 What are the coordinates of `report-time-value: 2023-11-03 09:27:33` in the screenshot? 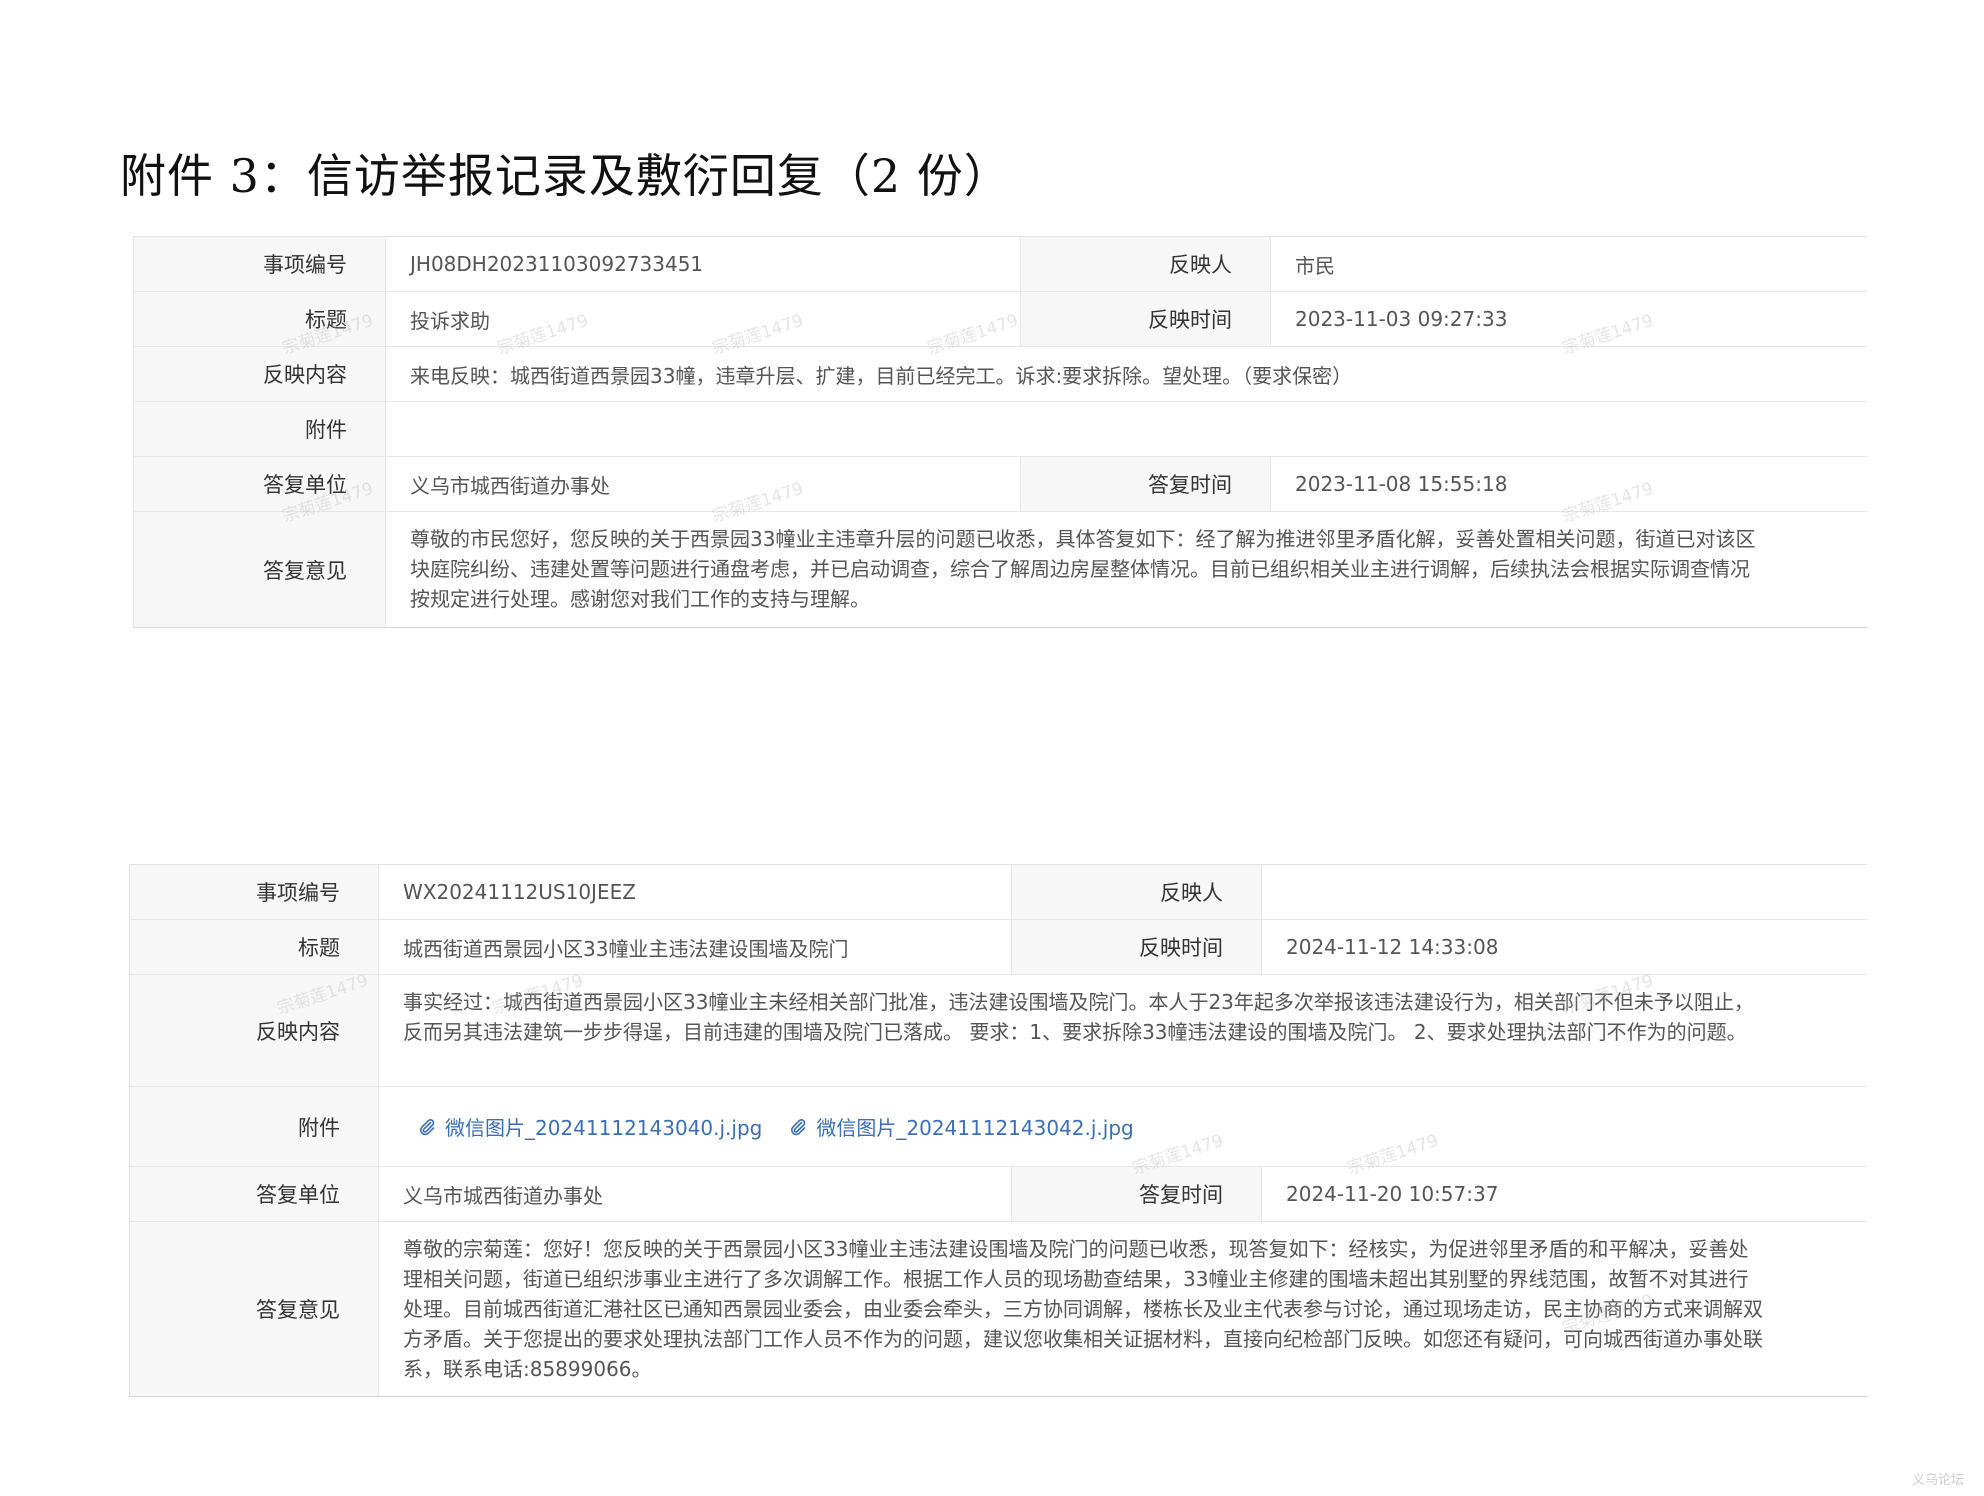 It's located at (1401, 319).